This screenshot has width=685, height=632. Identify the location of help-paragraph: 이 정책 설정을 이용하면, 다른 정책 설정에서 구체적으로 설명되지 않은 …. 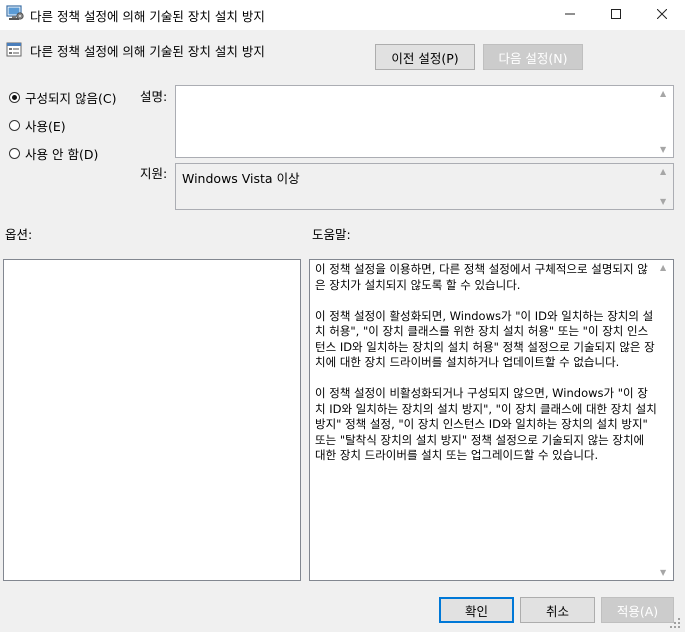
(481, 277).